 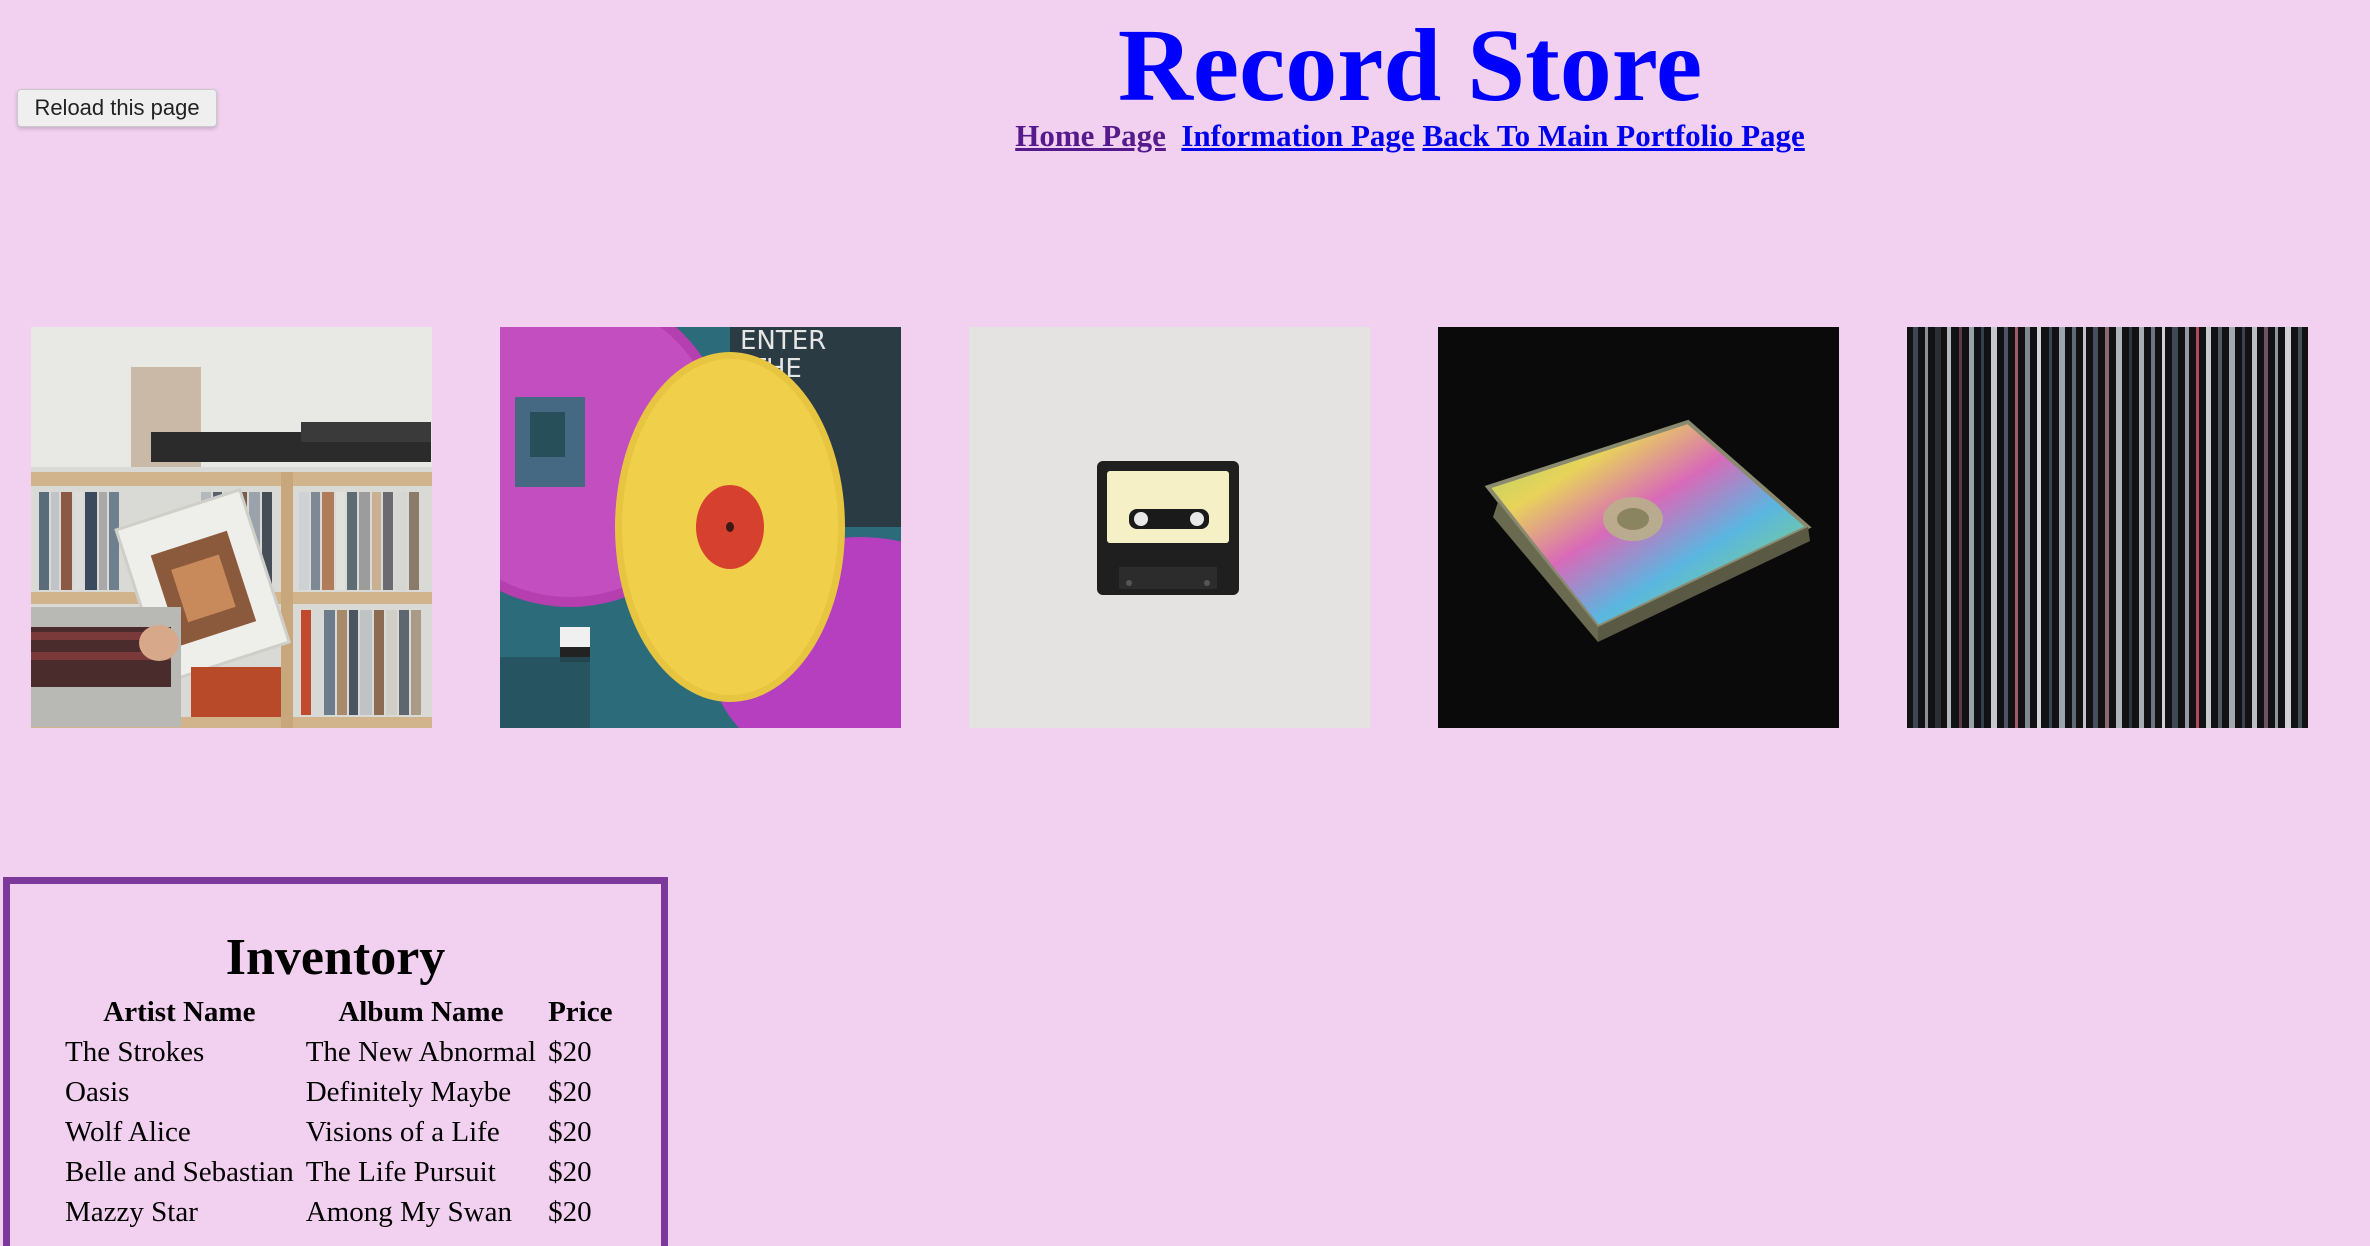 What do you see at coordinates (179, 1012) in the screenshot?
I see `column-header-artist: Artist Name` at bounding box center [179, 1012].